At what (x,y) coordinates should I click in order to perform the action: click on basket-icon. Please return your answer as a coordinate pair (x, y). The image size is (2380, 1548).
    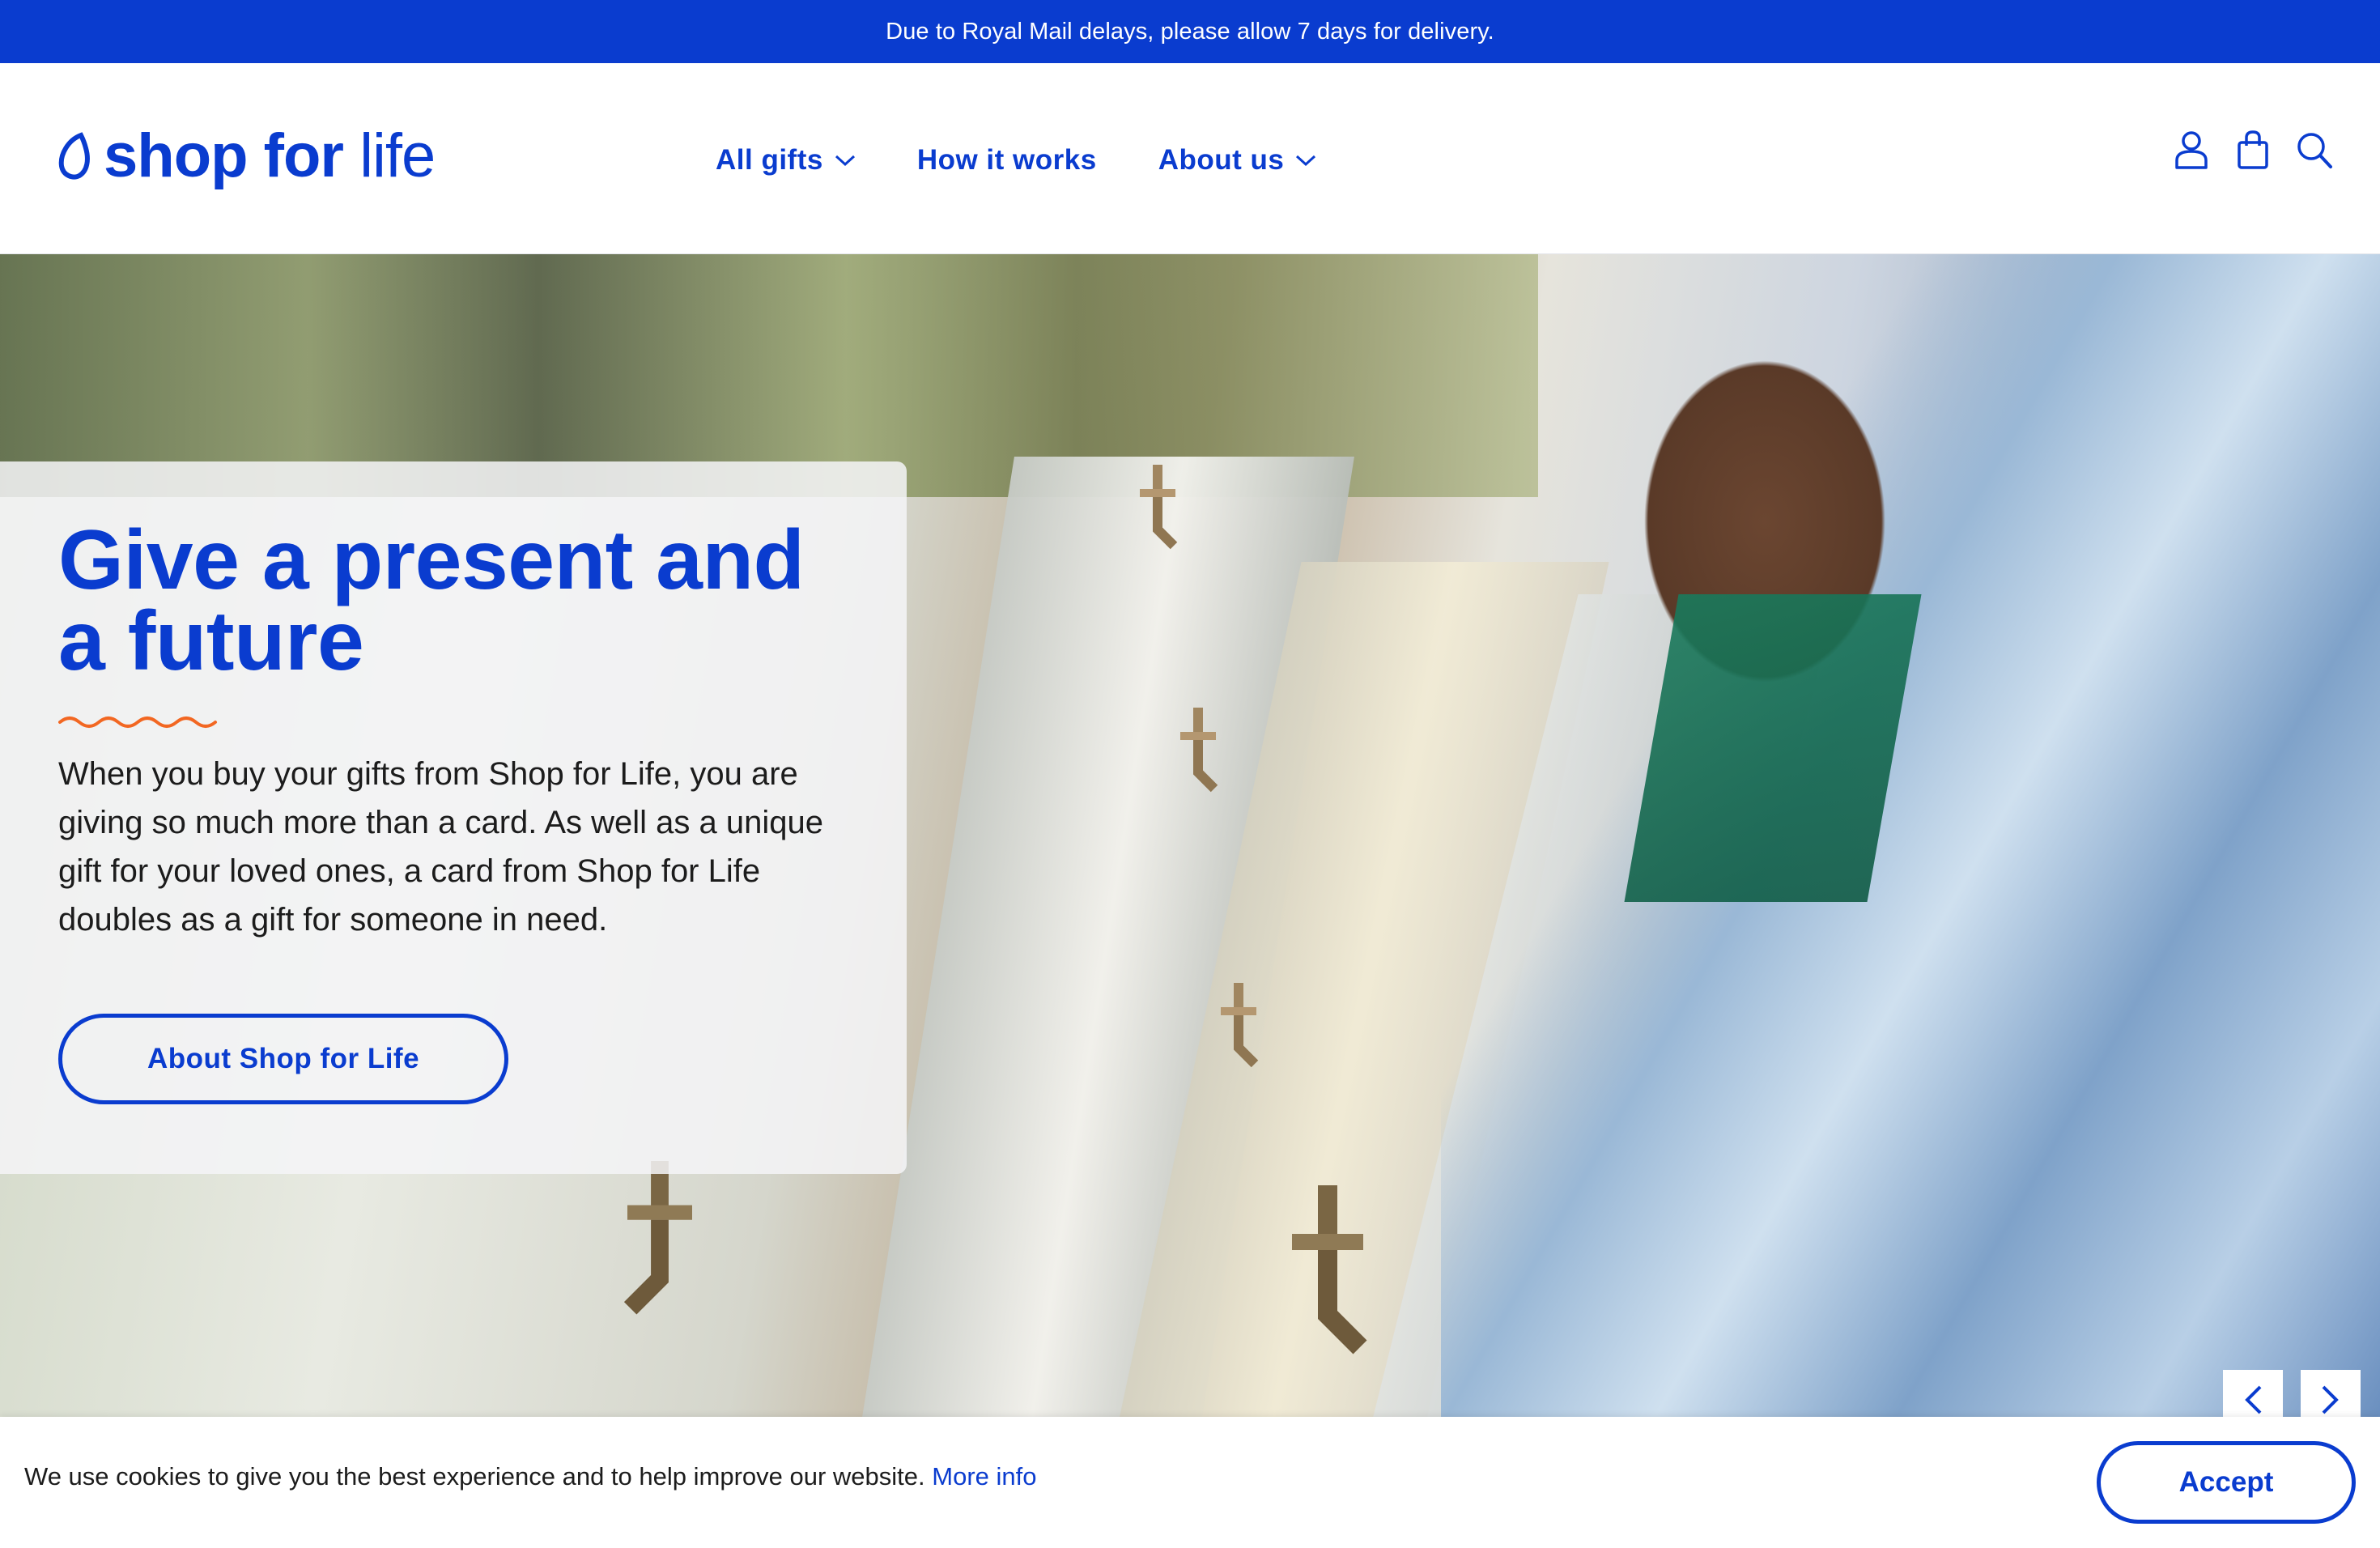
    Looking at the image, I should click on (2253, 149).